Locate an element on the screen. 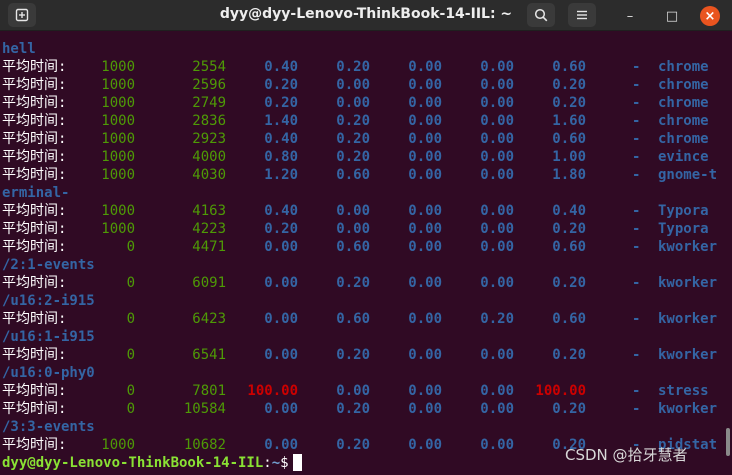 This screenshot has width=732, height=475. minimize-button: – is located at coordinates (630, 16).